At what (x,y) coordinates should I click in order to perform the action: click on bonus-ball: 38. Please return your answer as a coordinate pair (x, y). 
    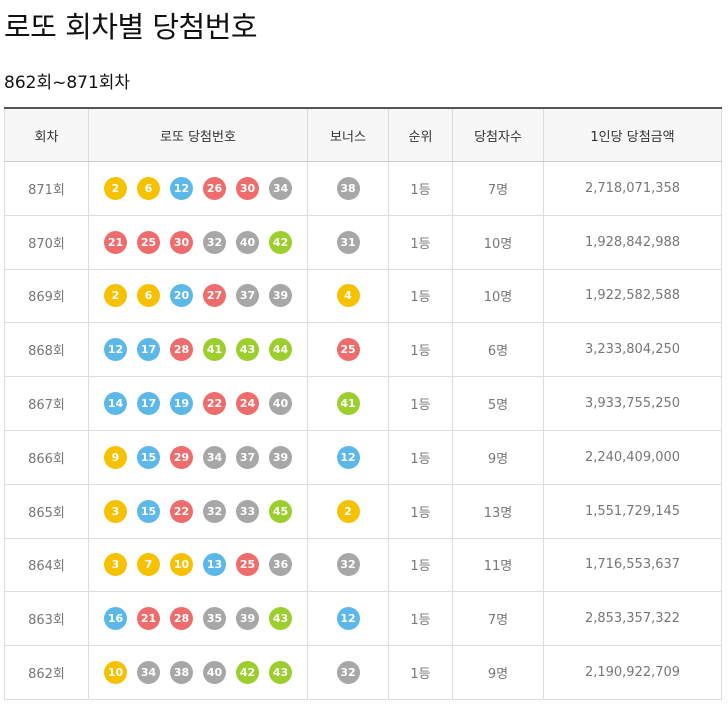
    Looking at the image, I should click on (348, 188).